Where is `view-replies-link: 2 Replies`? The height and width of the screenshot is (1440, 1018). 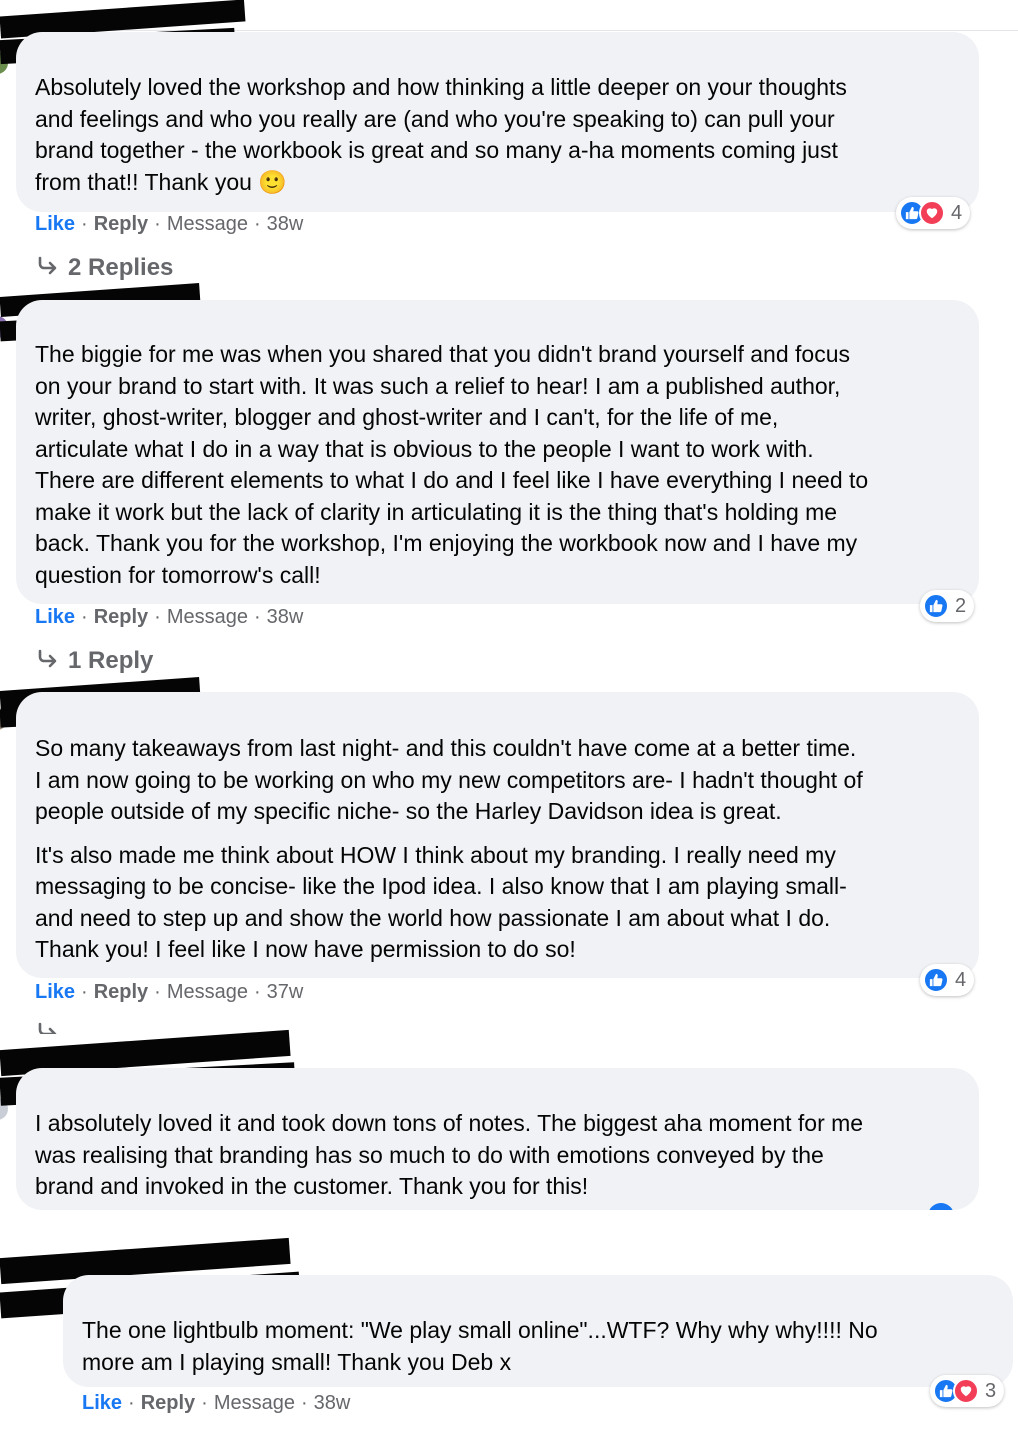 view-replies-link: 2 Replies is located at coordinates (104, 268).